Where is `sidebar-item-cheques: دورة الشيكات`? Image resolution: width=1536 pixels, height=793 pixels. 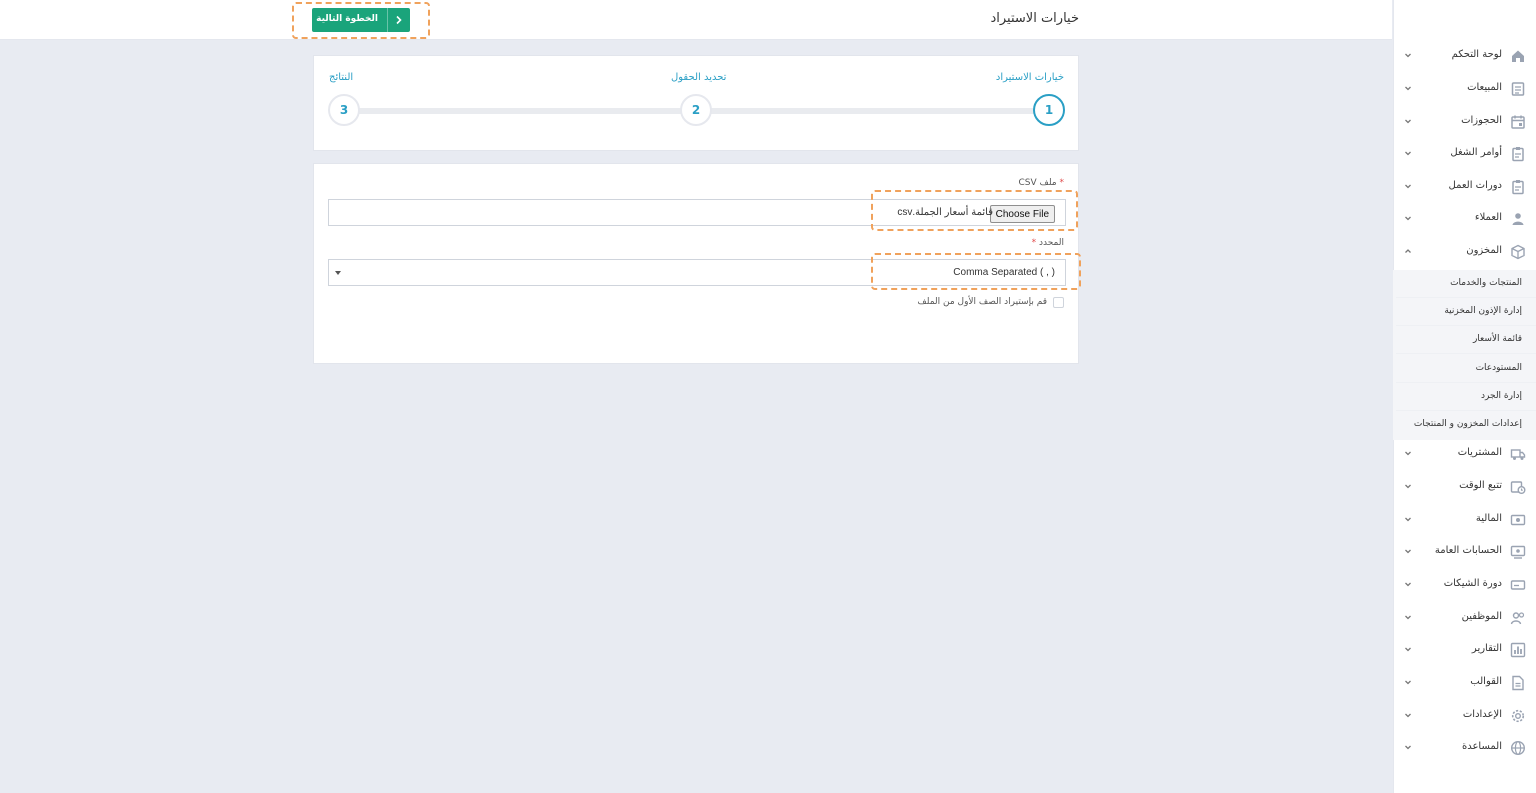
sidebar-item-cheques: دورة الشيكات is located at coordinates (1464, 585).